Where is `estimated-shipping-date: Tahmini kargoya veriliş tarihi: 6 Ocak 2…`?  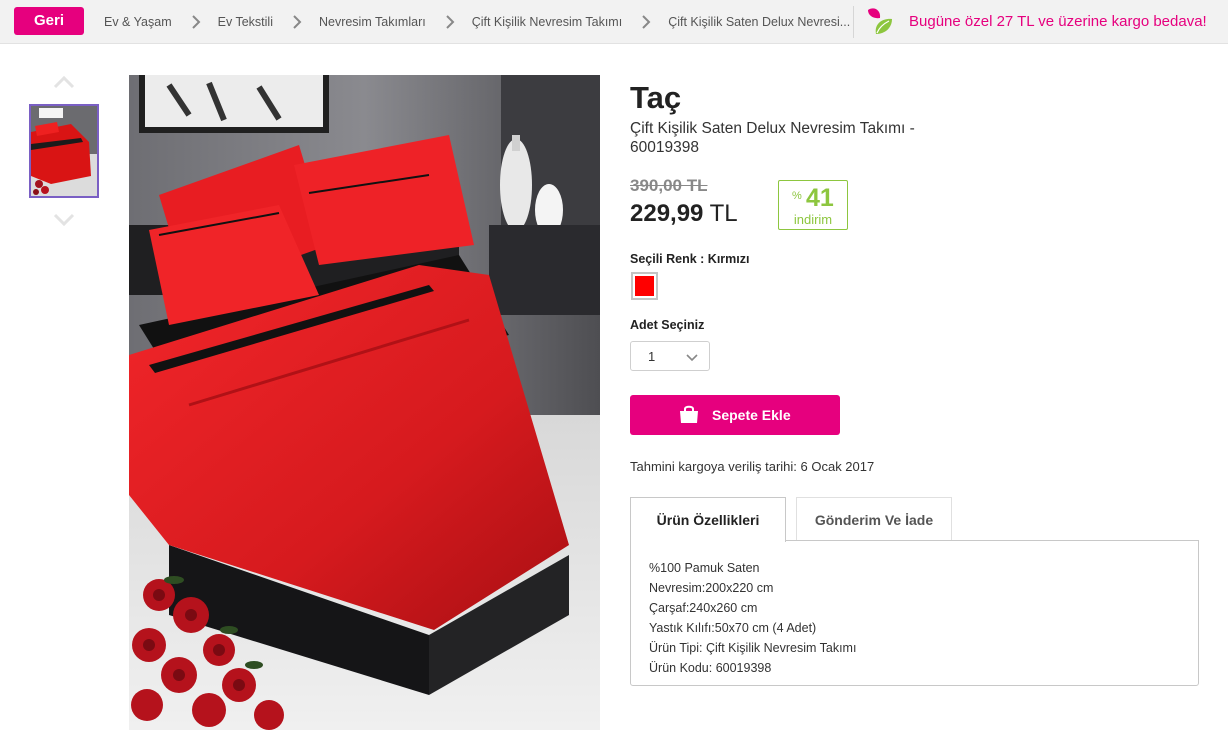
estimated-shipping-date: Tahmini kargoya veriliş tarihi: 6 Ocak 2… is located at coordinates (752, 466).